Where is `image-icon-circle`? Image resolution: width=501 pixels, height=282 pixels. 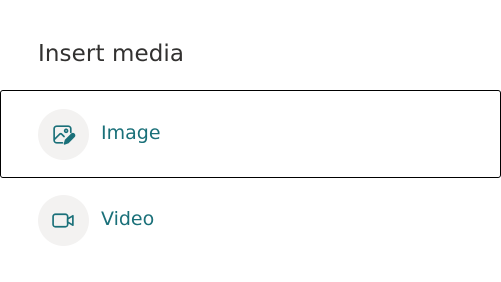 image-icon-circle is located at coordinates (63, 134).